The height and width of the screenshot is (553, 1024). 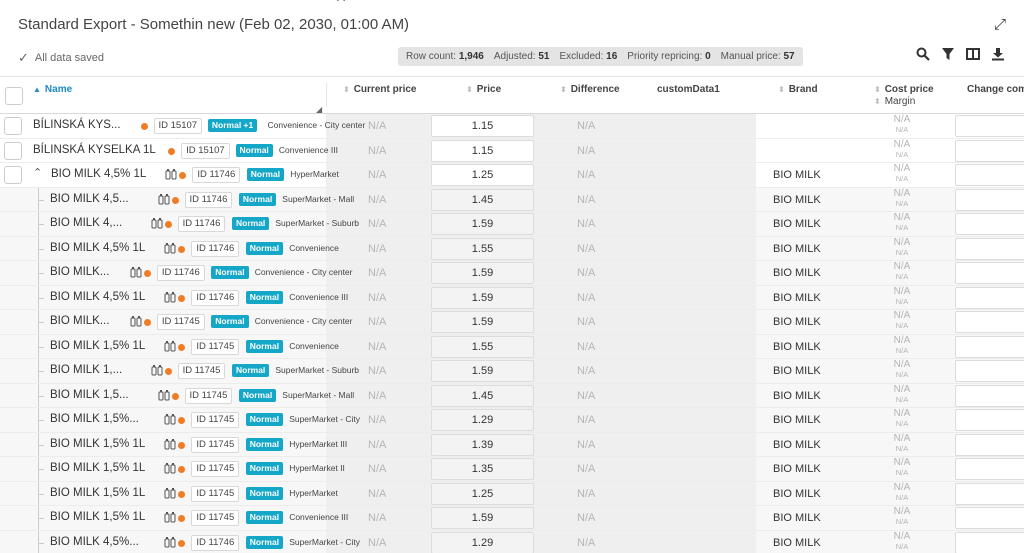 What do you see at coordinates (482, 469) in the screenshot?
I see `price-input: 1.35` at bounding box center [482, 469].